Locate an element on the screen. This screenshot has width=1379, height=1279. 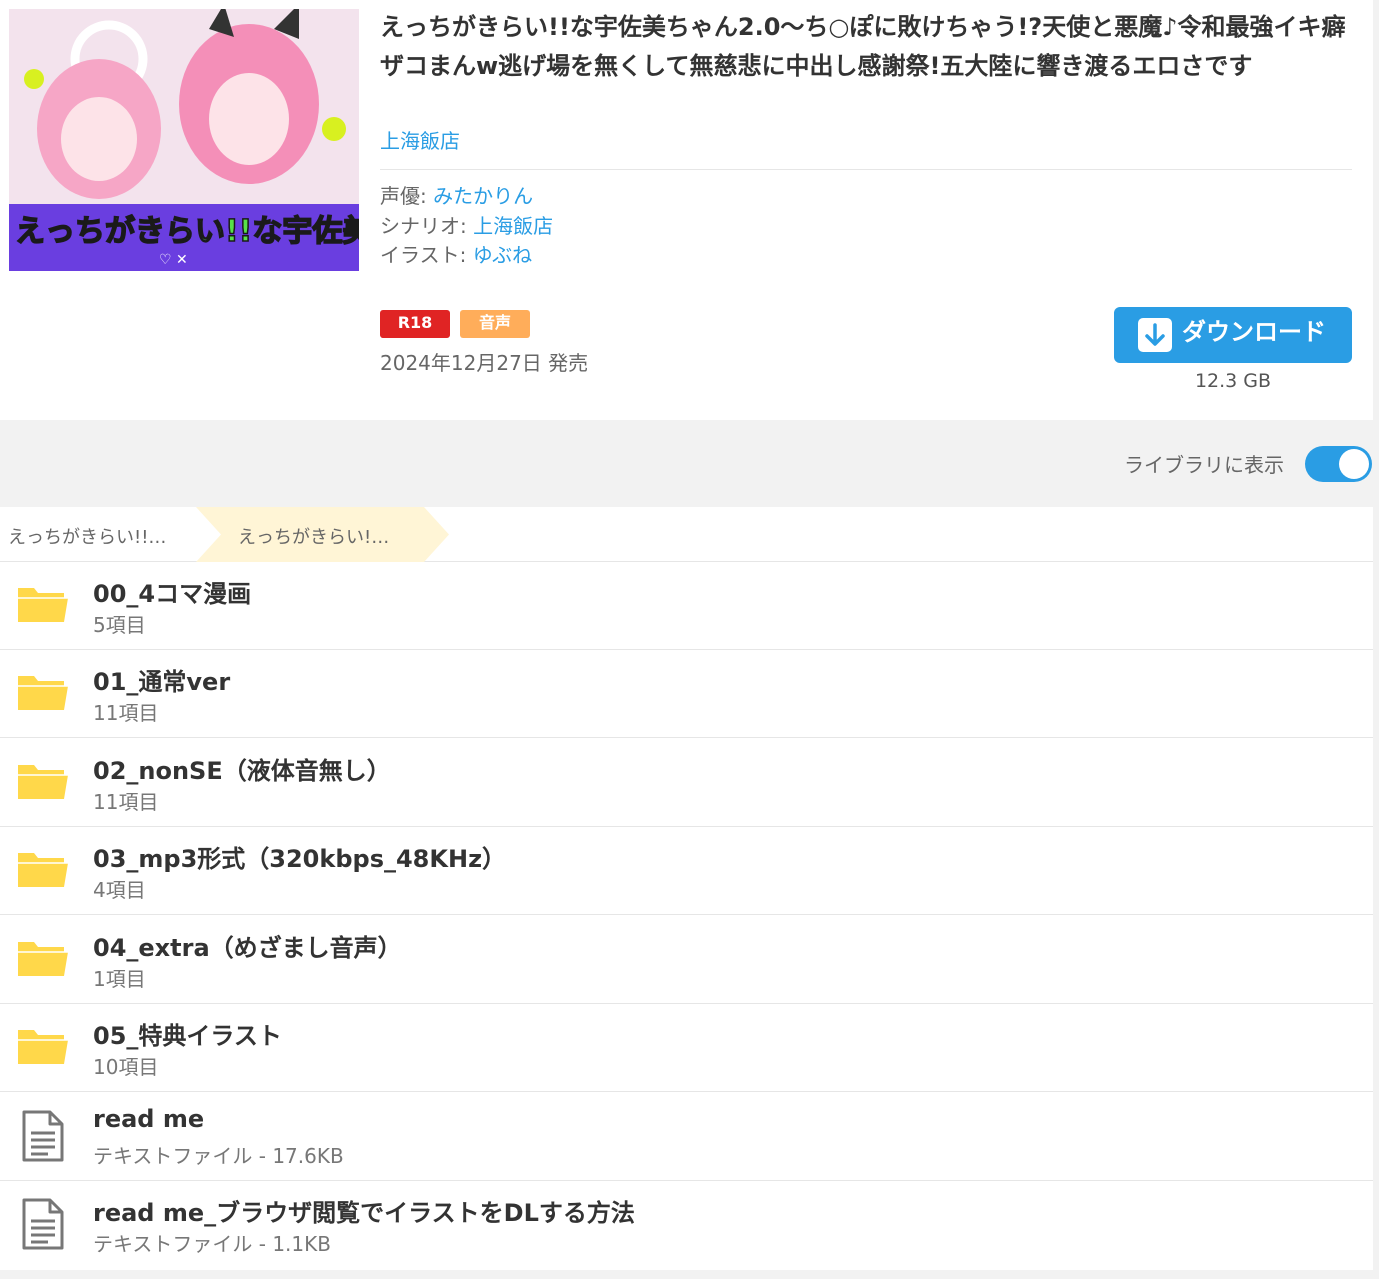
circle-link: 上海飯店 is located at coordinates (420, 139).